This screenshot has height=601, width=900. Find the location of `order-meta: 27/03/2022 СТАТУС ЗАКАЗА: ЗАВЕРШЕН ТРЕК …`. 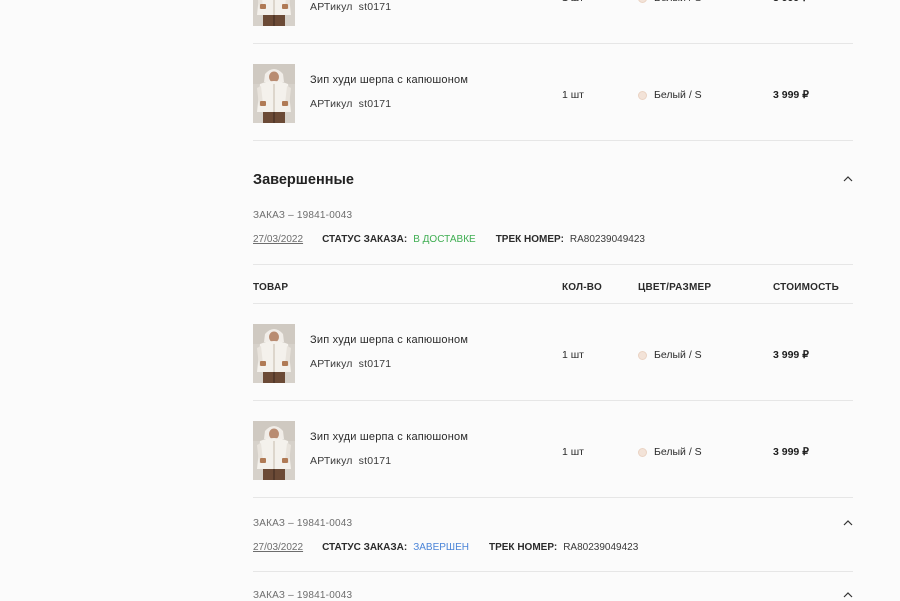

order-meta: 27/03/2022 СТАТУС ЗАКАЗА: ЗАВЕРШЕН ТРЕК … is located at coordinates (445, 547).